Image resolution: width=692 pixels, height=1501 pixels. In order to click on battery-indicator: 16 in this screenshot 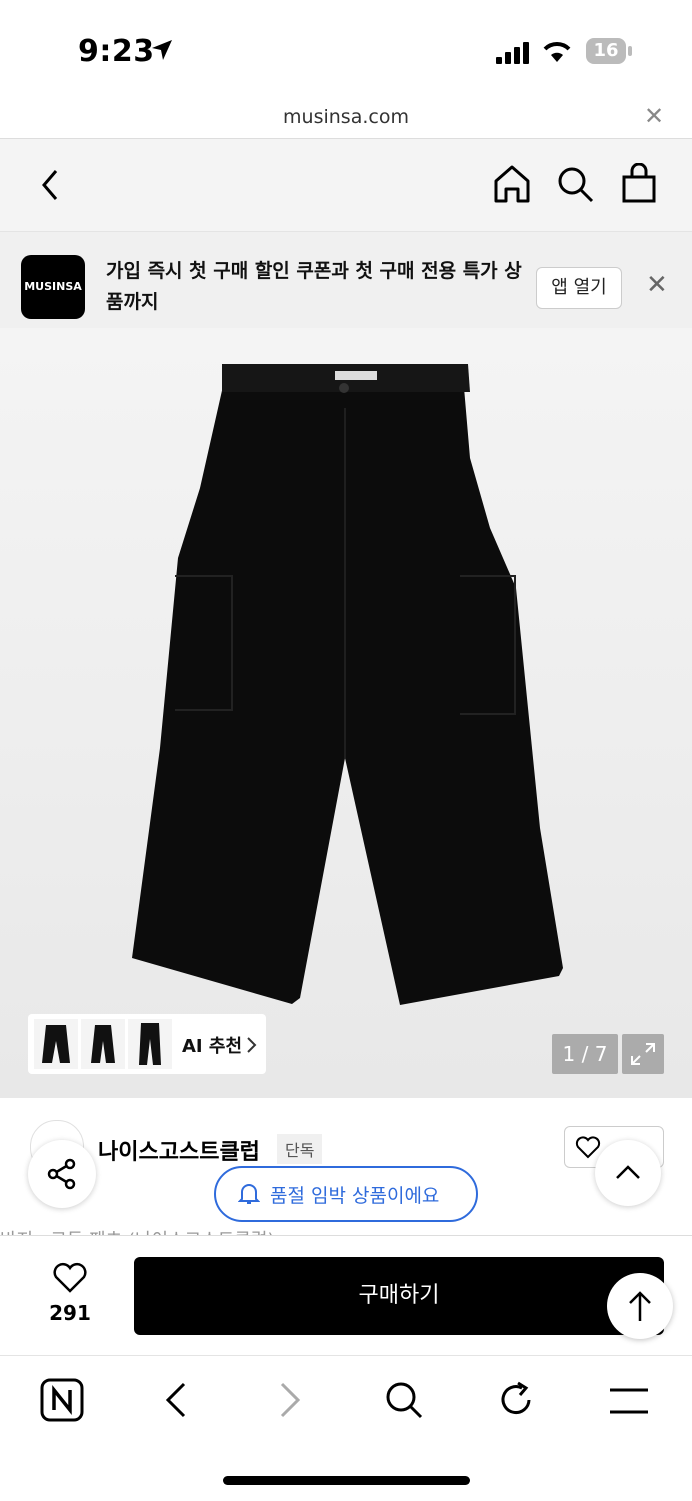, I will do `click(606, 51)`.